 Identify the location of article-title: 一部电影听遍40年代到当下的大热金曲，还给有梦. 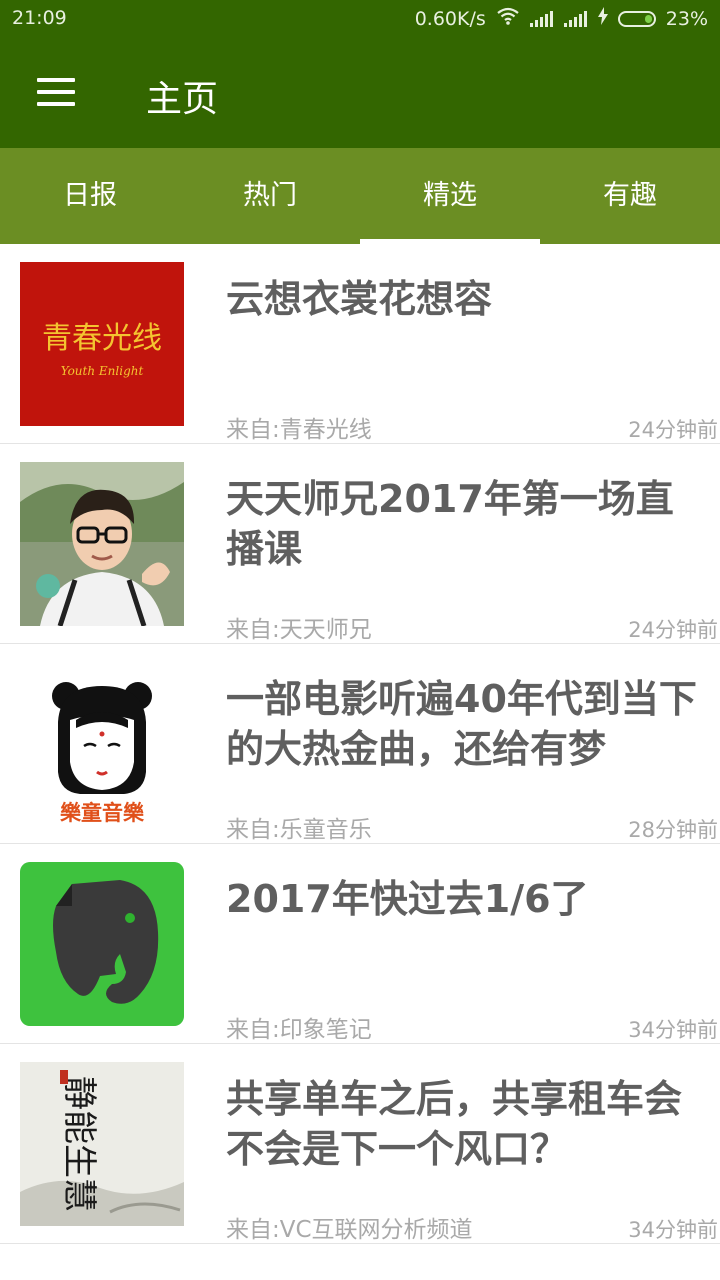
(461, 724).